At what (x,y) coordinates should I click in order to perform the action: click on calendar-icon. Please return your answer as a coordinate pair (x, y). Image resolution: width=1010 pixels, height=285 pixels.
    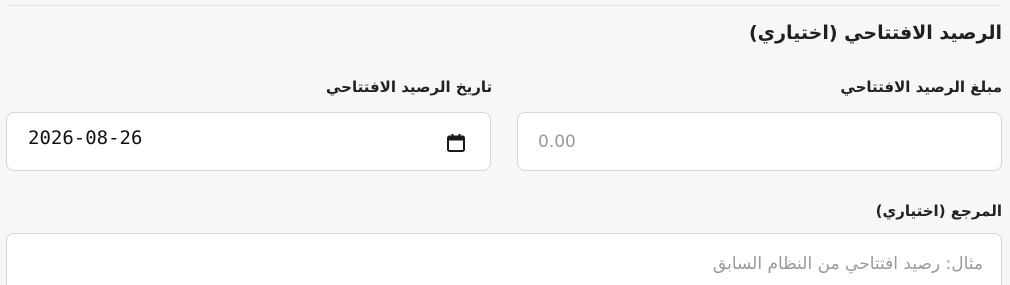
    Looking at the image, I should click on (456, 143).